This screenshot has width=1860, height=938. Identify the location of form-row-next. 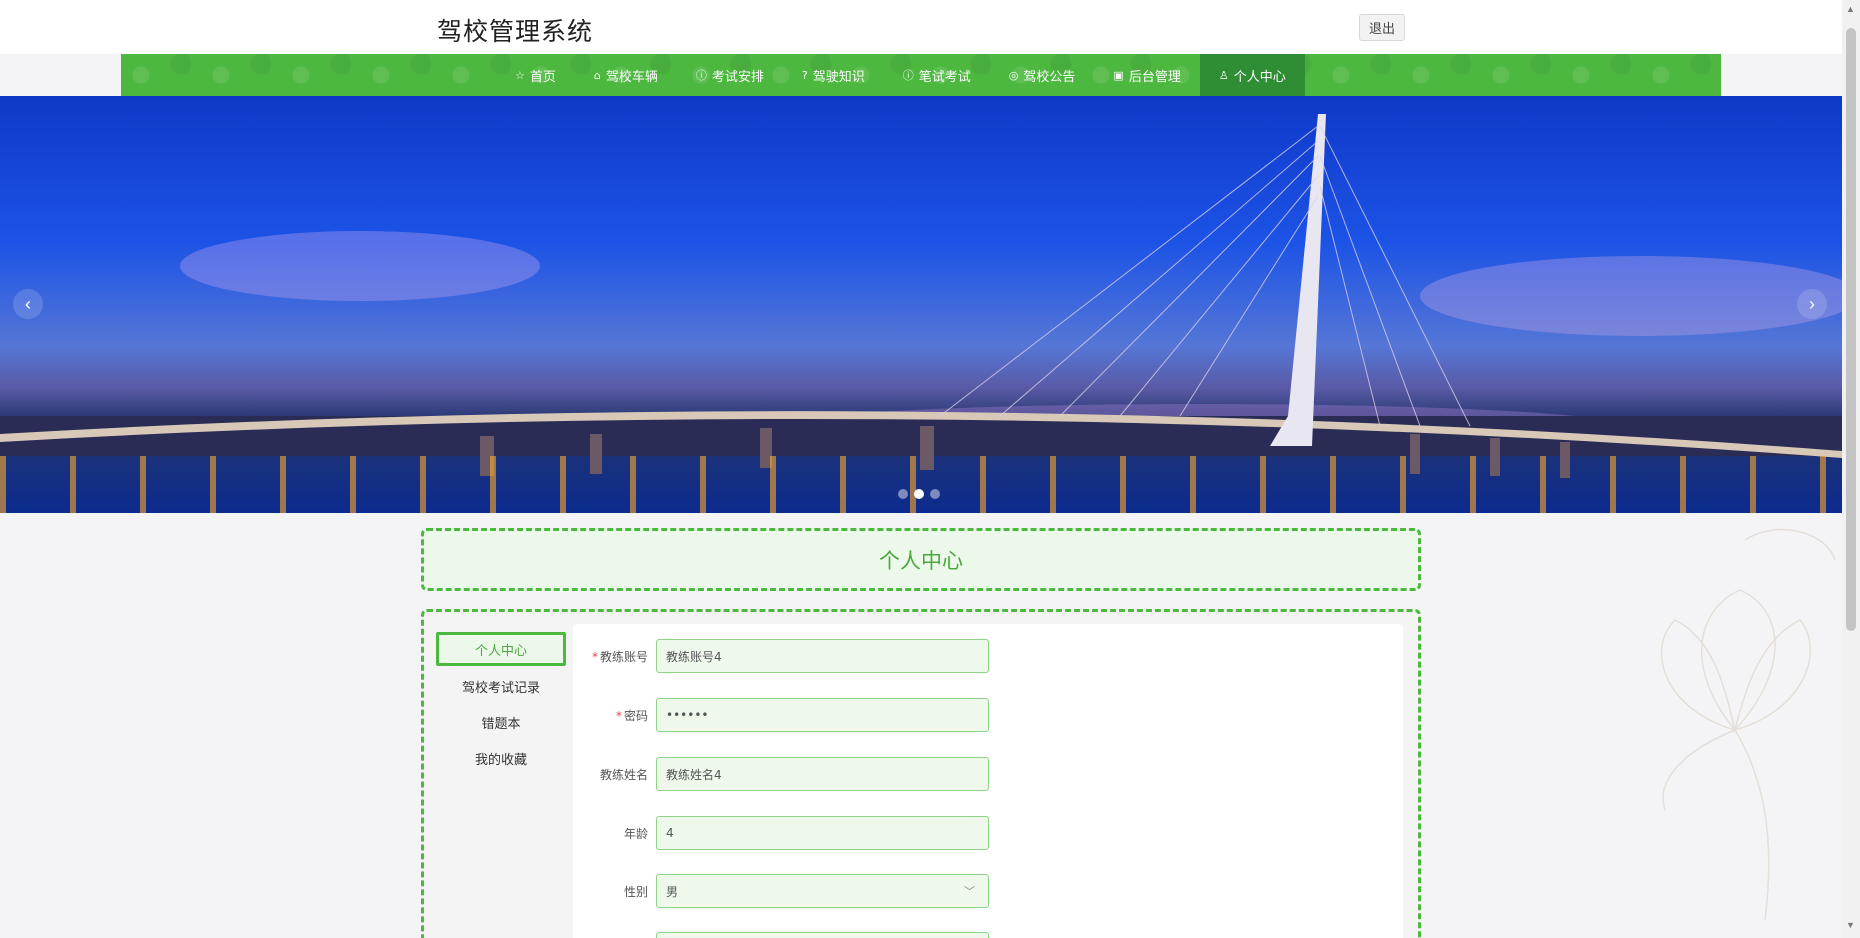
(988, 934).